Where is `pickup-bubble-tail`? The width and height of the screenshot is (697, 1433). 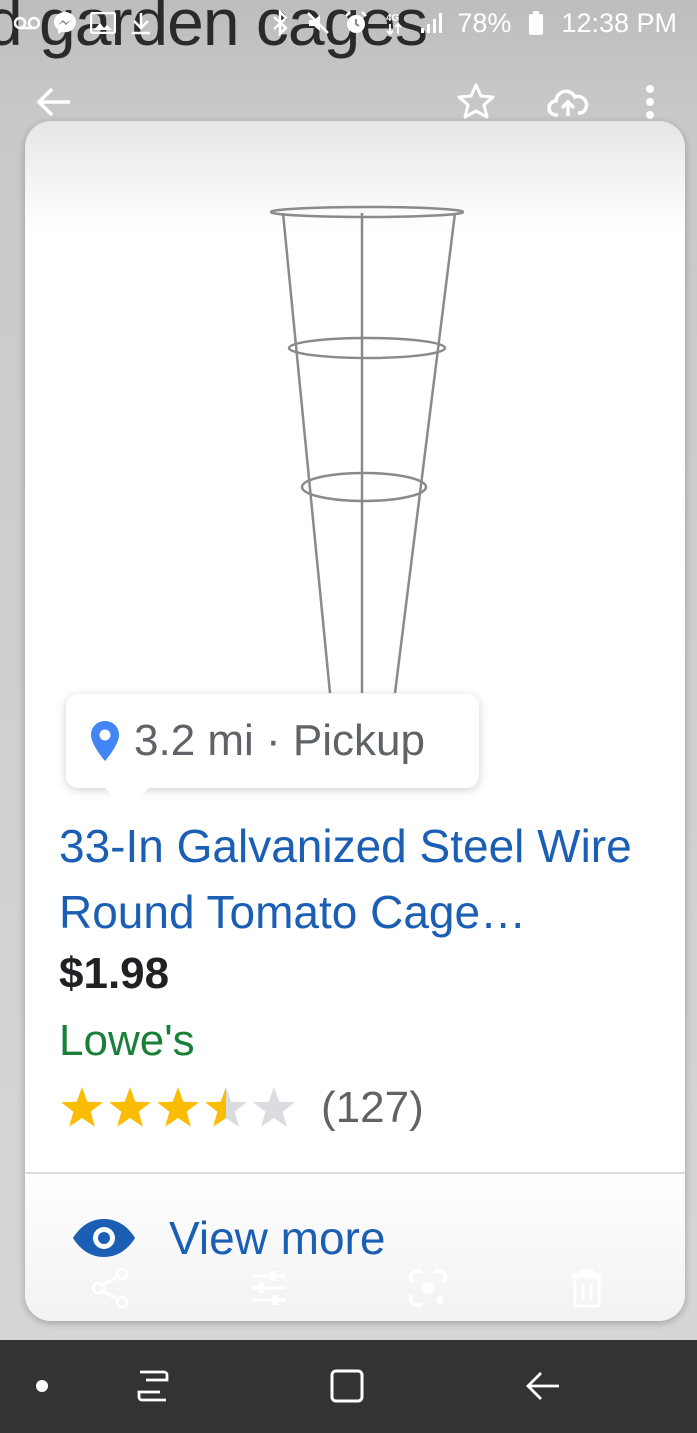 pickup-bubble-tail is located at coordinates (127, 798).